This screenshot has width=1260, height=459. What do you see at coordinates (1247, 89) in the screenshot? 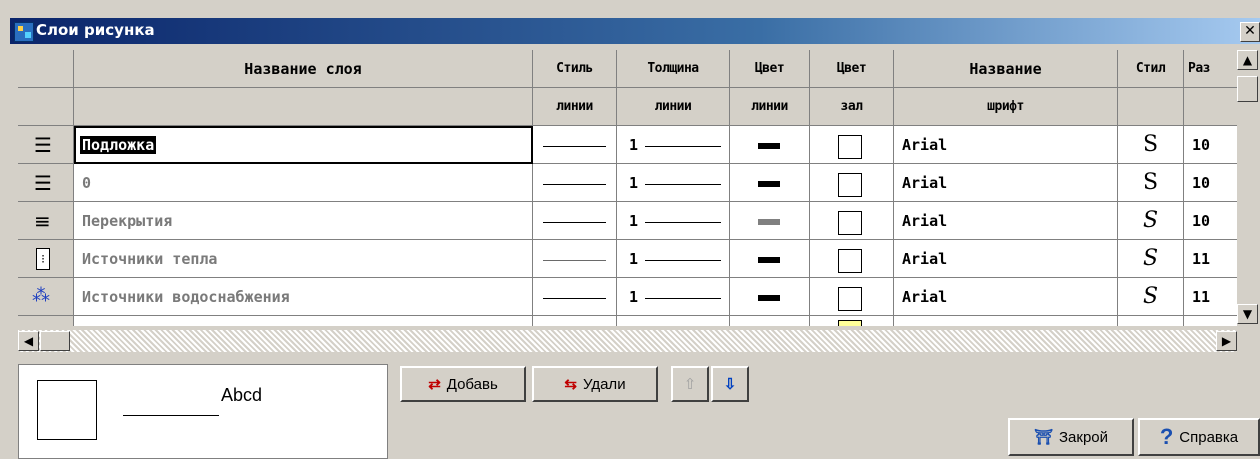
I see `vertical-scroll-thumb` at bounding box center [1247, 89].